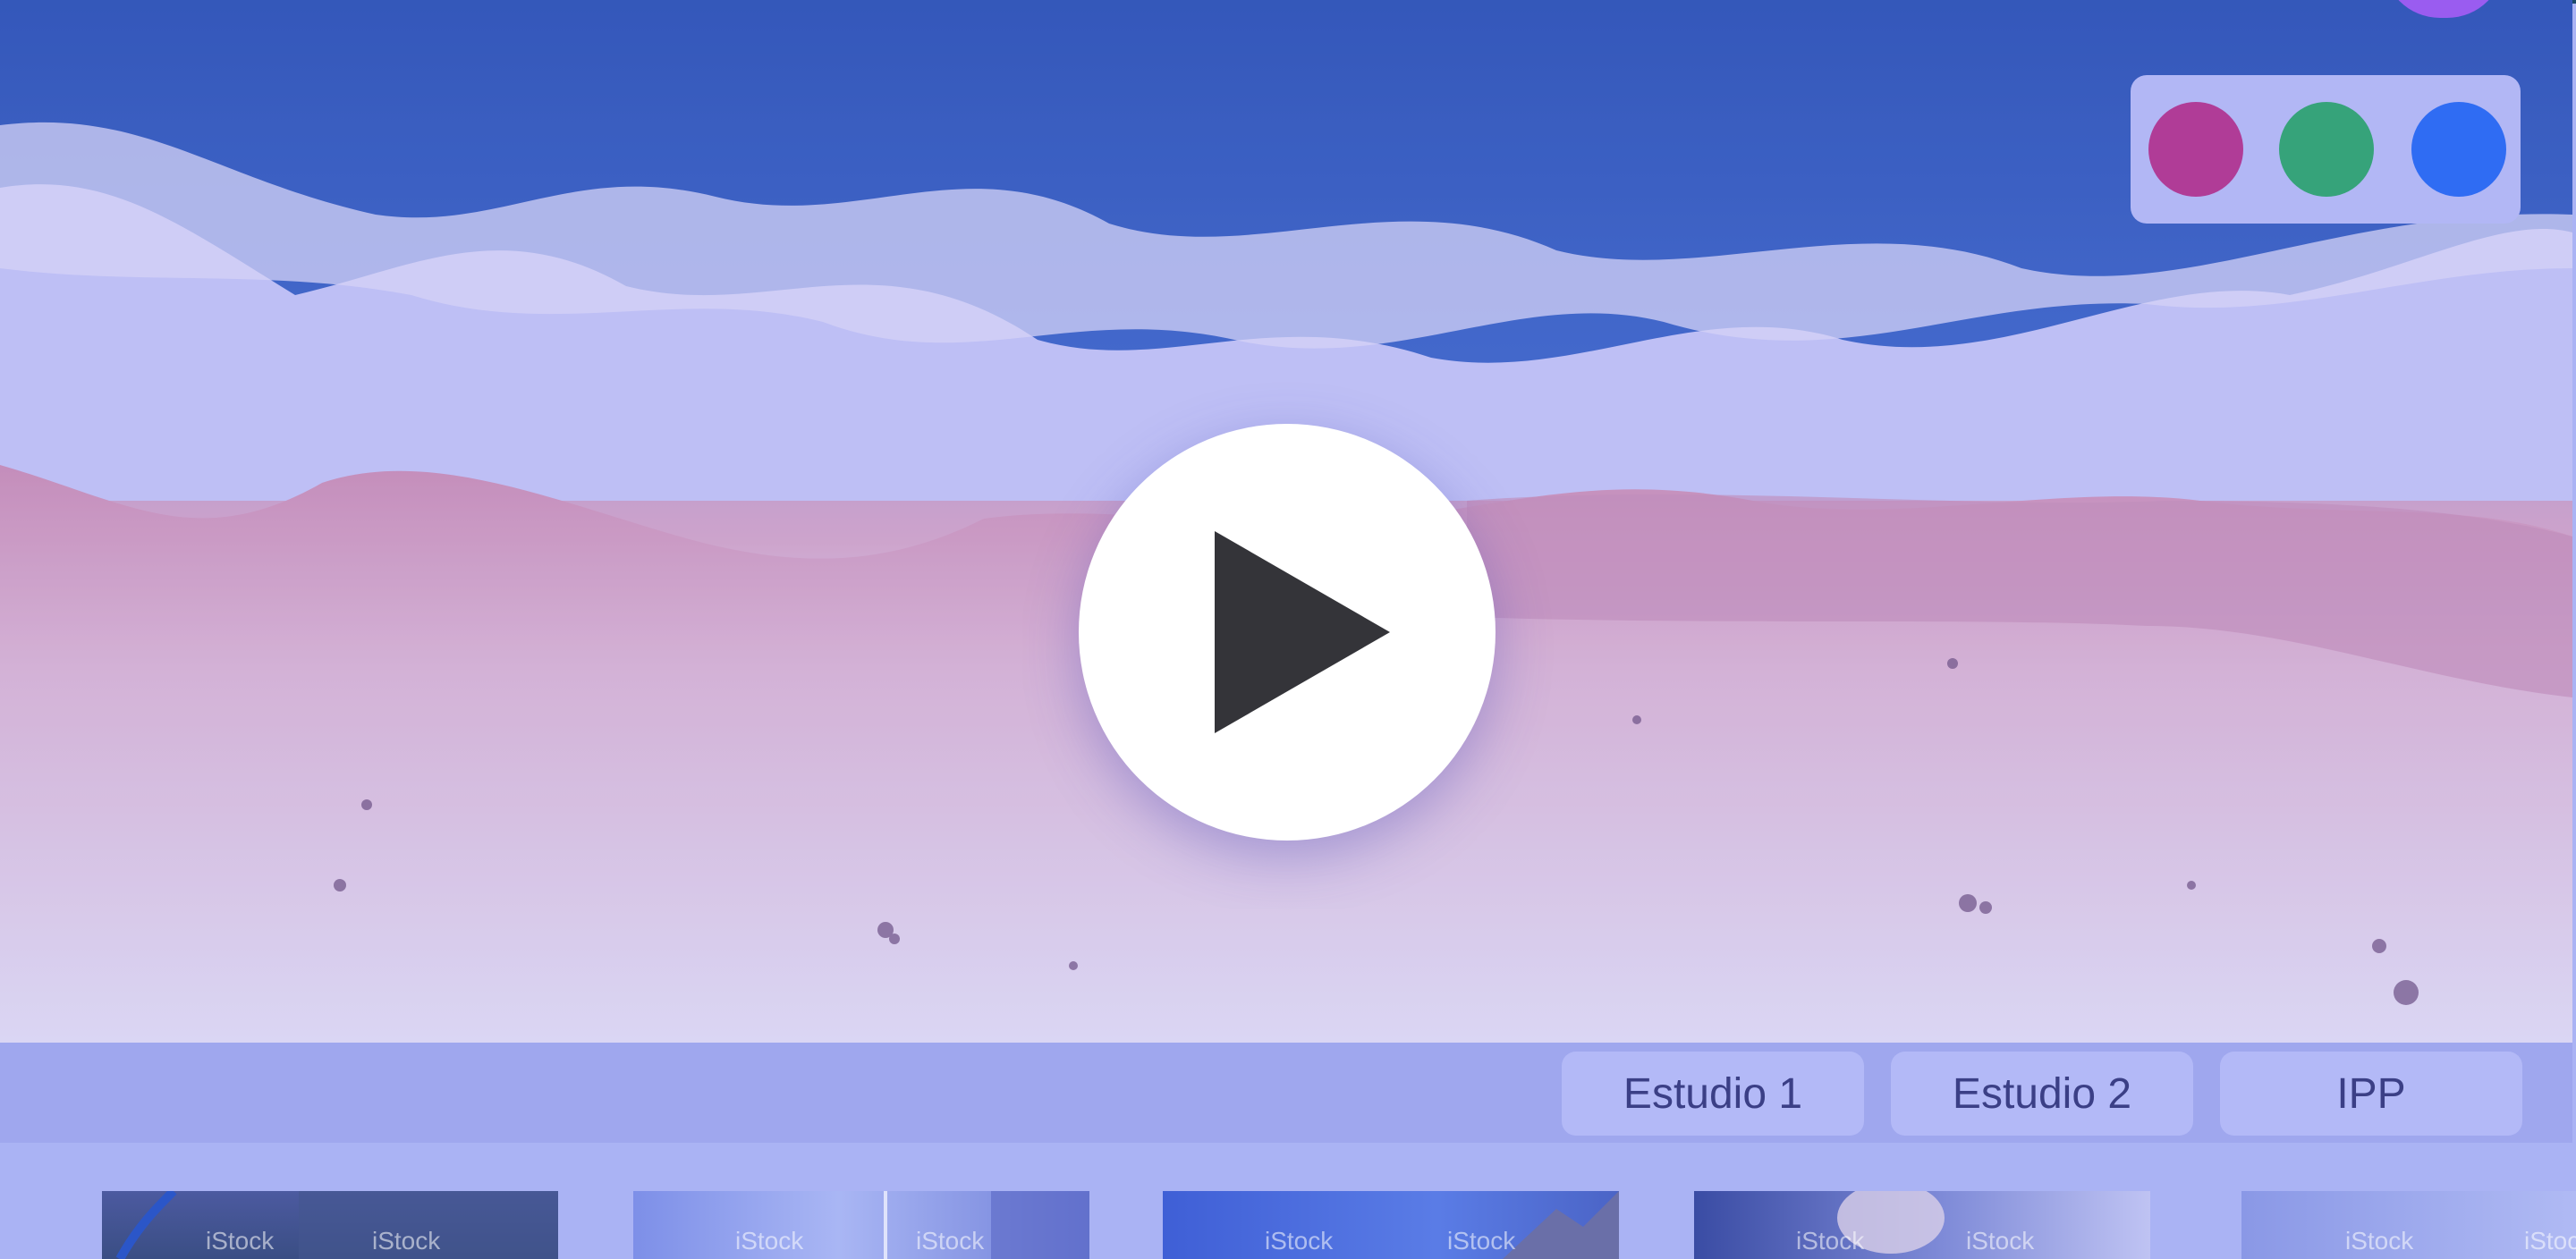  I want to click on tab-estudio-2: Estudio 2, so click(2042, 1094).